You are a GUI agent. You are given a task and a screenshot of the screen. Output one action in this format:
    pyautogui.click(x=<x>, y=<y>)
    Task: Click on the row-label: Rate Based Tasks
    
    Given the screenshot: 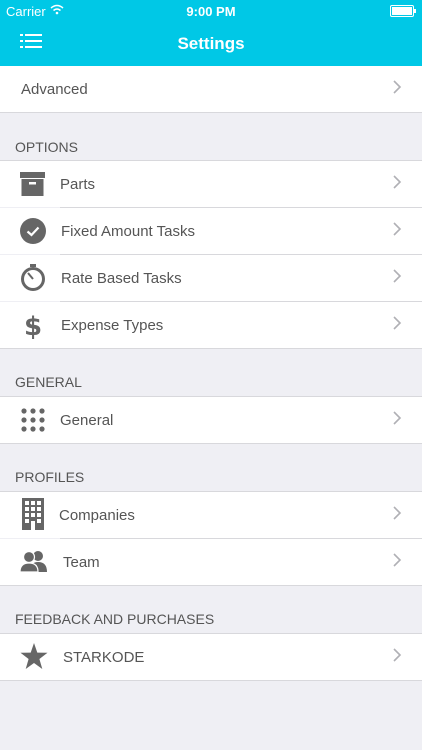 What is the action you would take?
    pyautogui.click(x=121, y=278)
    